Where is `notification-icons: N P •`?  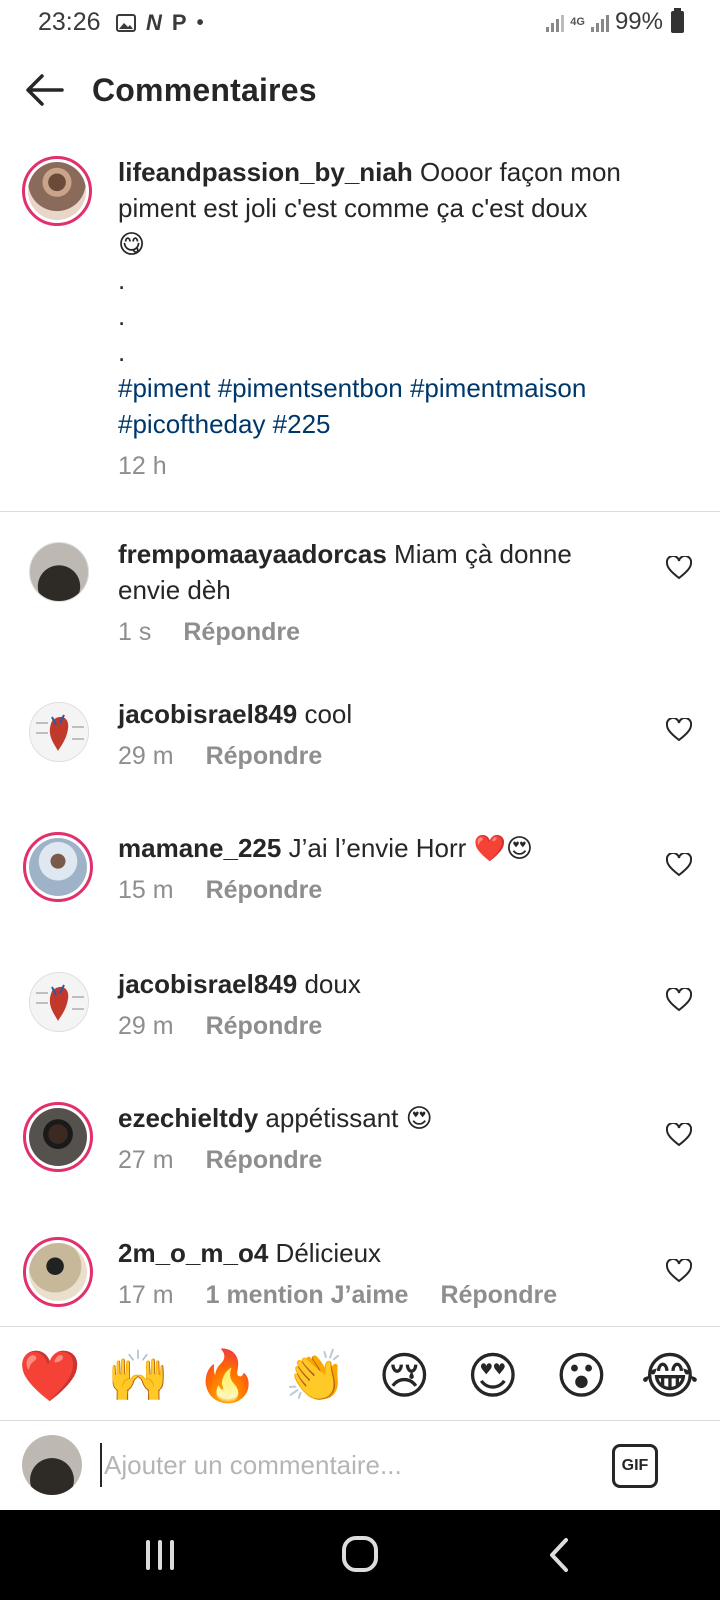
notification-icons: N P • is located at coordinates (160, 23).